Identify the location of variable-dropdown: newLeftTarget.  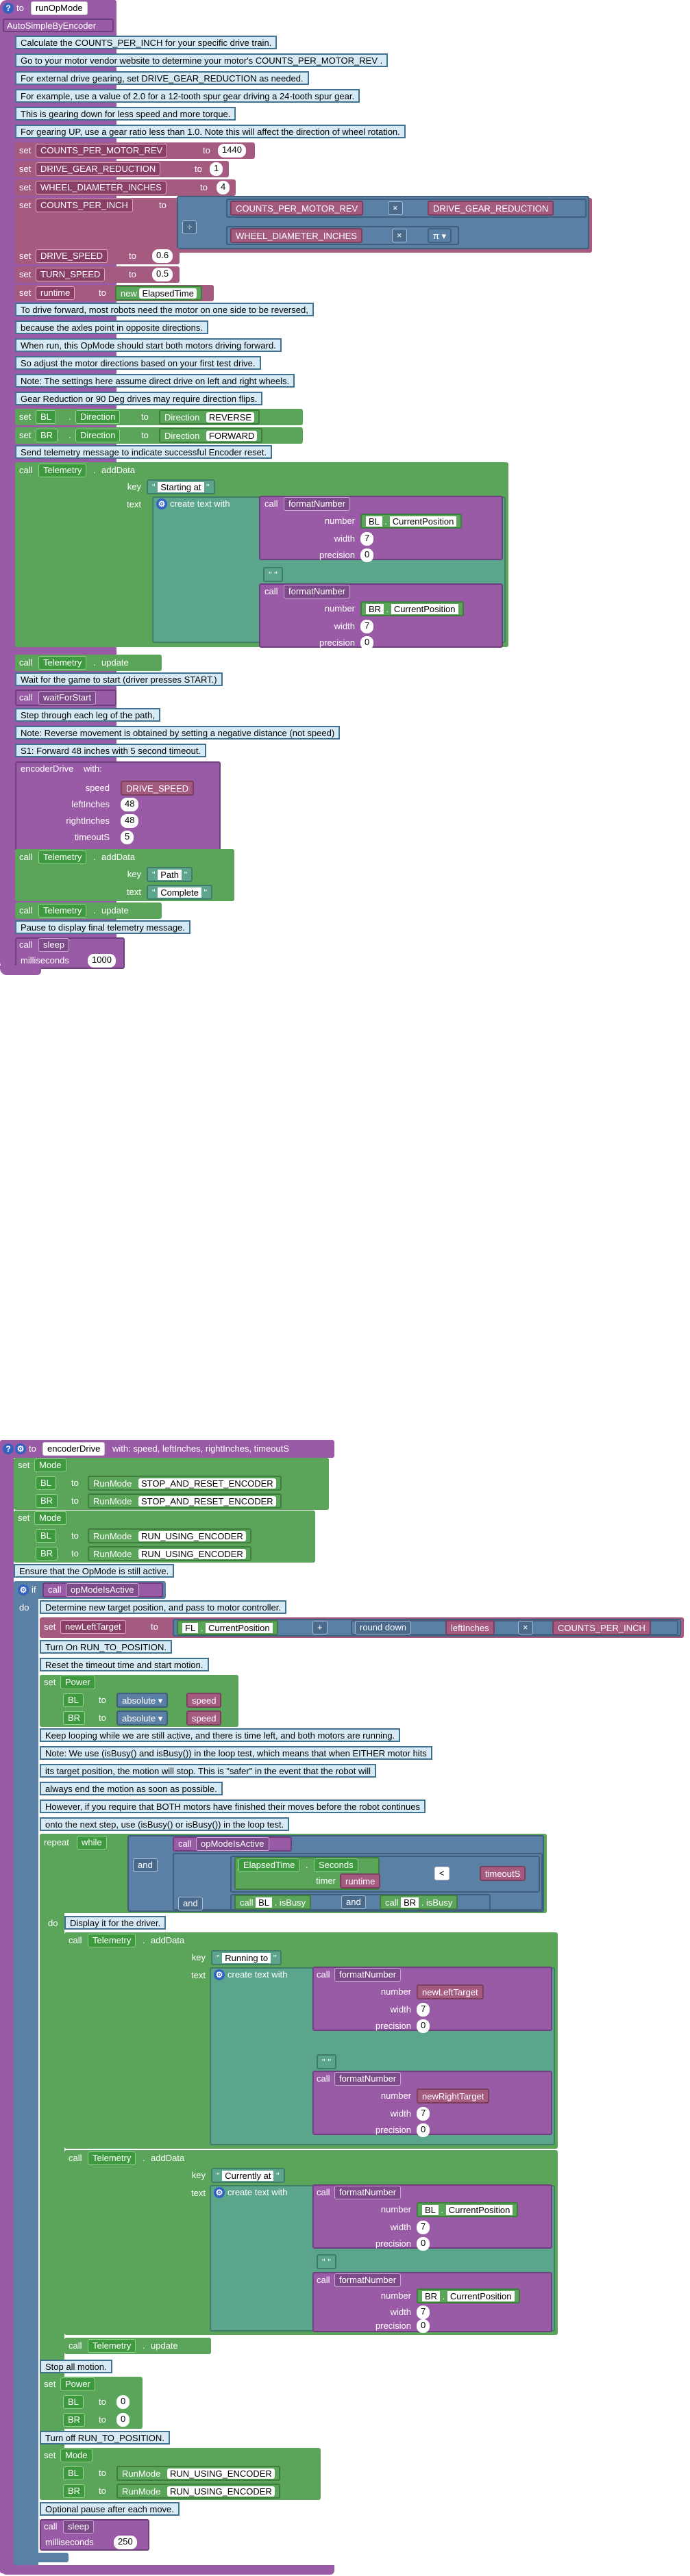
(93, 1627).